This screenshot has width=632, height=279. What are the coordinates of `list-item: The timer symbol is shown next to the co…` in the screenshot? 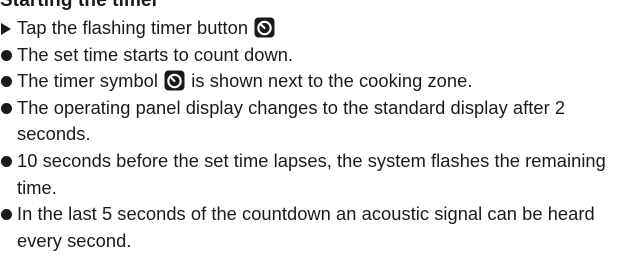 It's located at (316, 81).